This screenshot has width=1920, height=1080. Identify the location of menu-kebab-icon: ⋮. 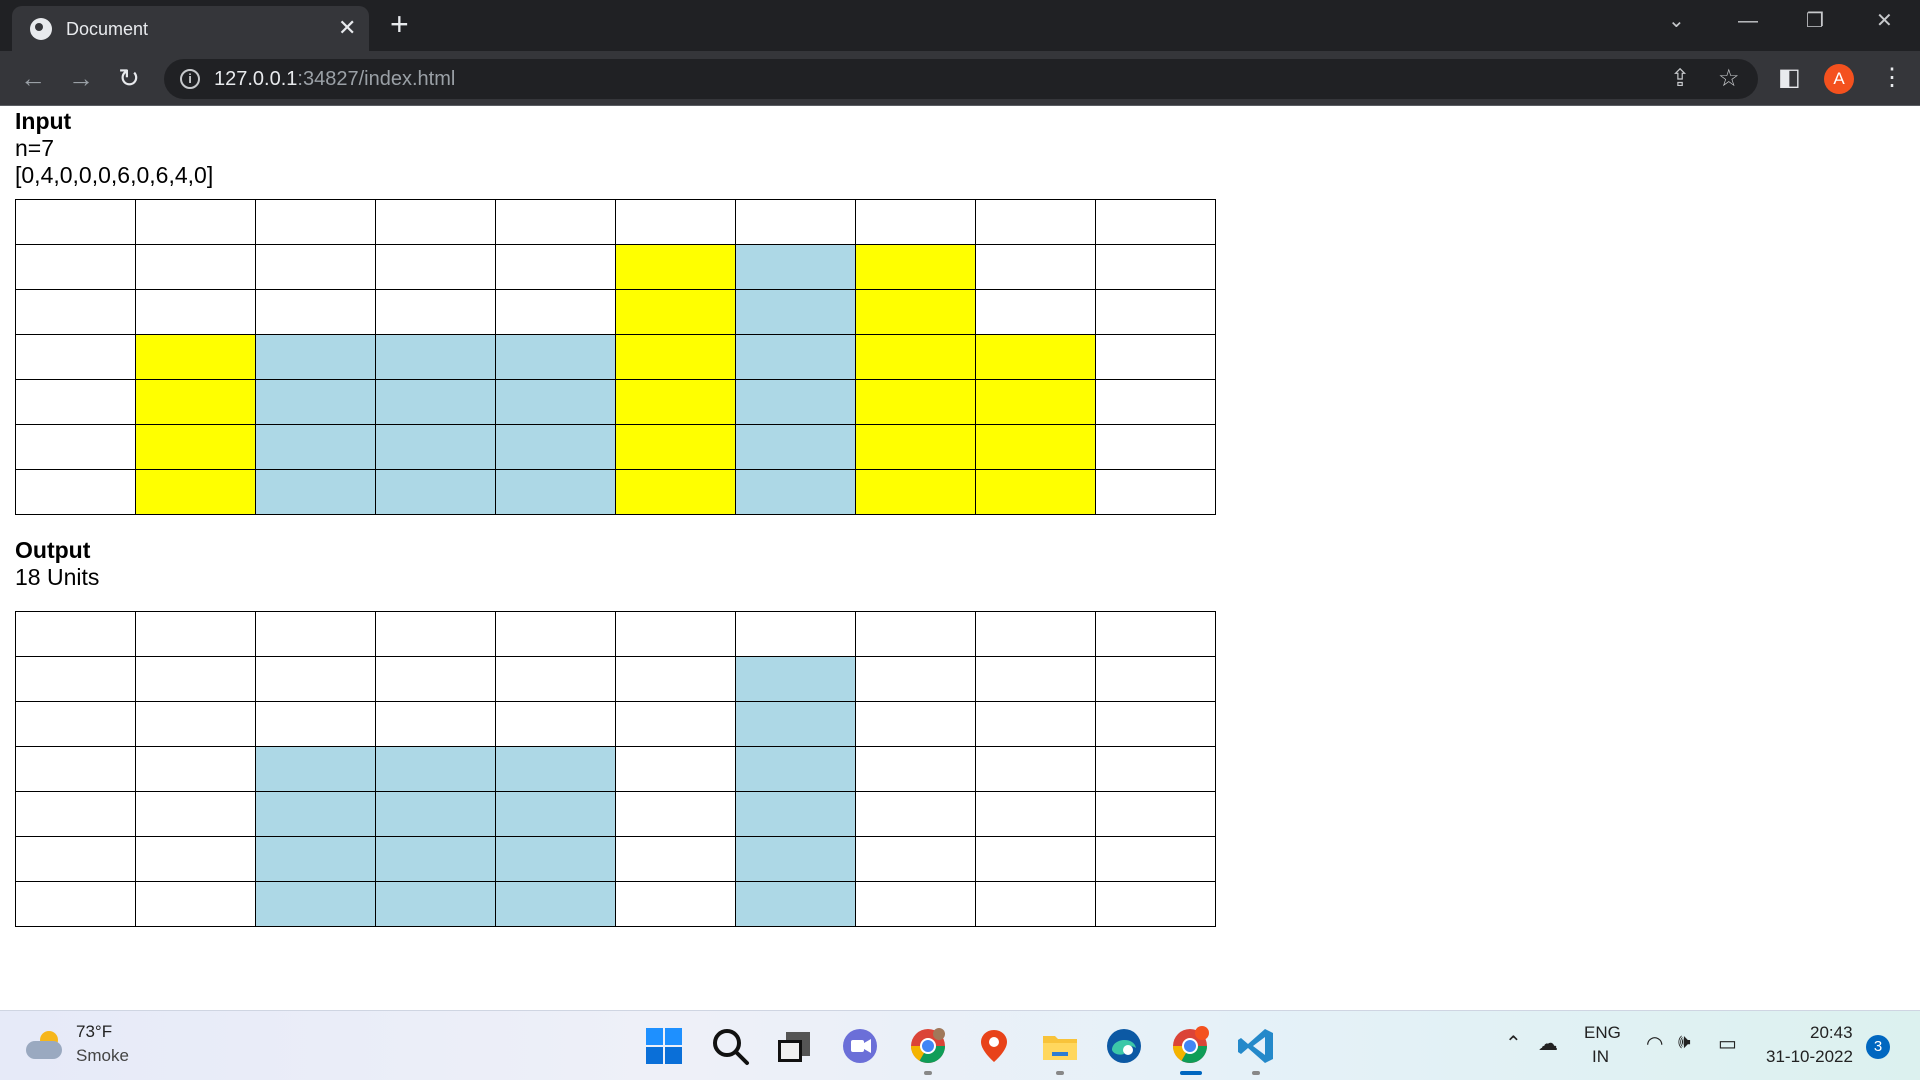
(1892, 78).